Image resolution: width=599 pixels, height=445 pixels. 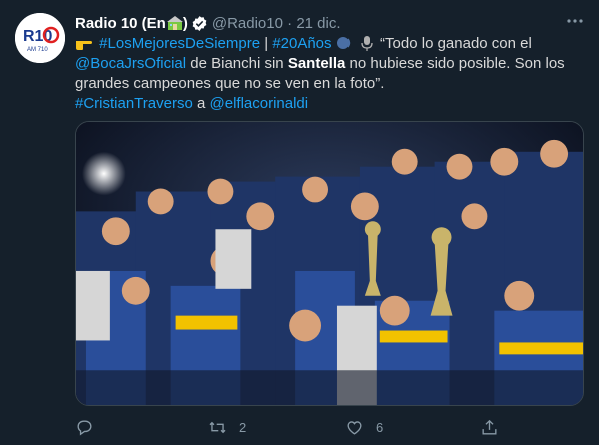 What do you see at coordinates (201, 103) in the screenshot?
I see `connector-text: a` at bounding box center [201, 103].